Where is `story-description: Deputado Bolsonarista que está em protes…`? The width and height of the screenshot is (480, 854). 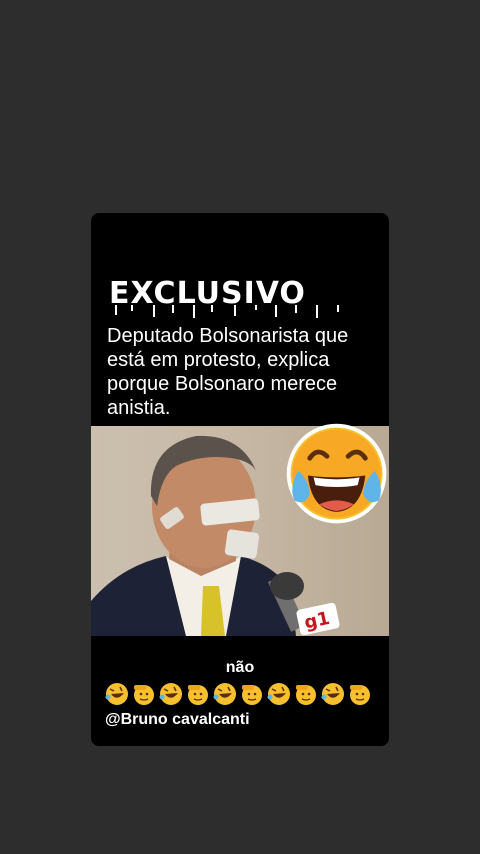 story-description: Deputado Bolsonarista que está em protes… is located at coordinates (228, 372).